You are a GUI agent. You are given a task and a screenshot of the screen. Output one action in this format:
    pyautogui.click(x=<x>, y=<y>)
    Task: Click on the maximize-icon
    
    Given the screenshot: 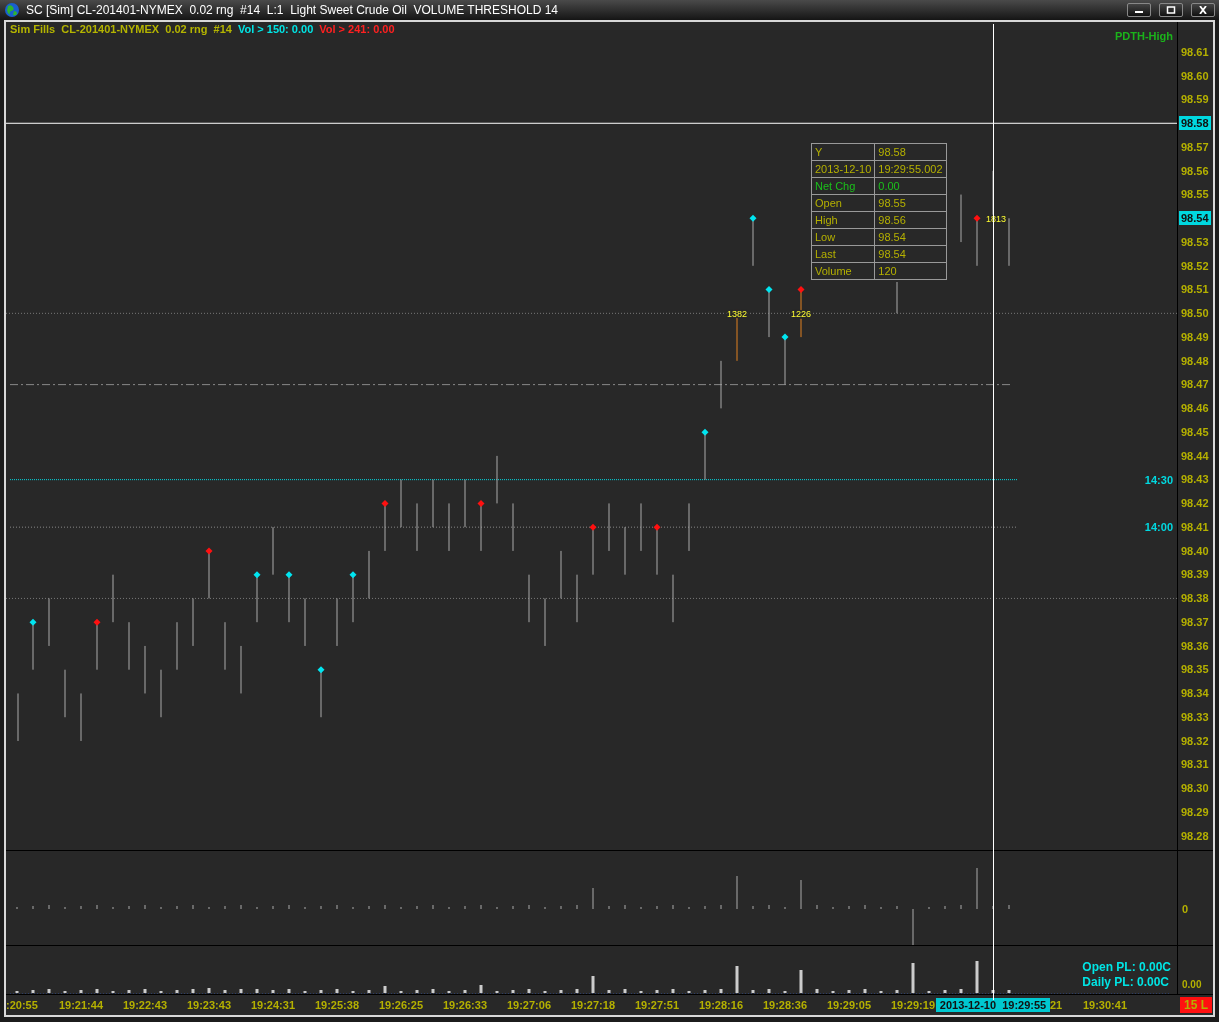 What is the action you would take?
    pyautogui.click(x=1171, y=10)
    